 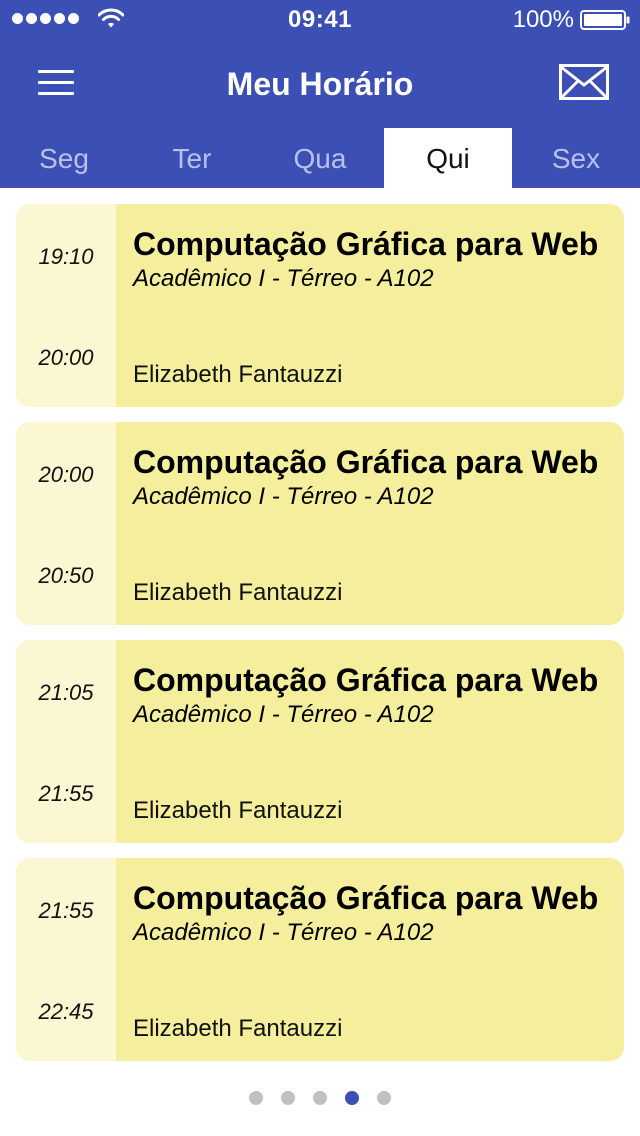 What do you see at coordinates (66, 910) in the screenshot?
I see `class-start-time: 21:55` at bounding box center [66, 910].